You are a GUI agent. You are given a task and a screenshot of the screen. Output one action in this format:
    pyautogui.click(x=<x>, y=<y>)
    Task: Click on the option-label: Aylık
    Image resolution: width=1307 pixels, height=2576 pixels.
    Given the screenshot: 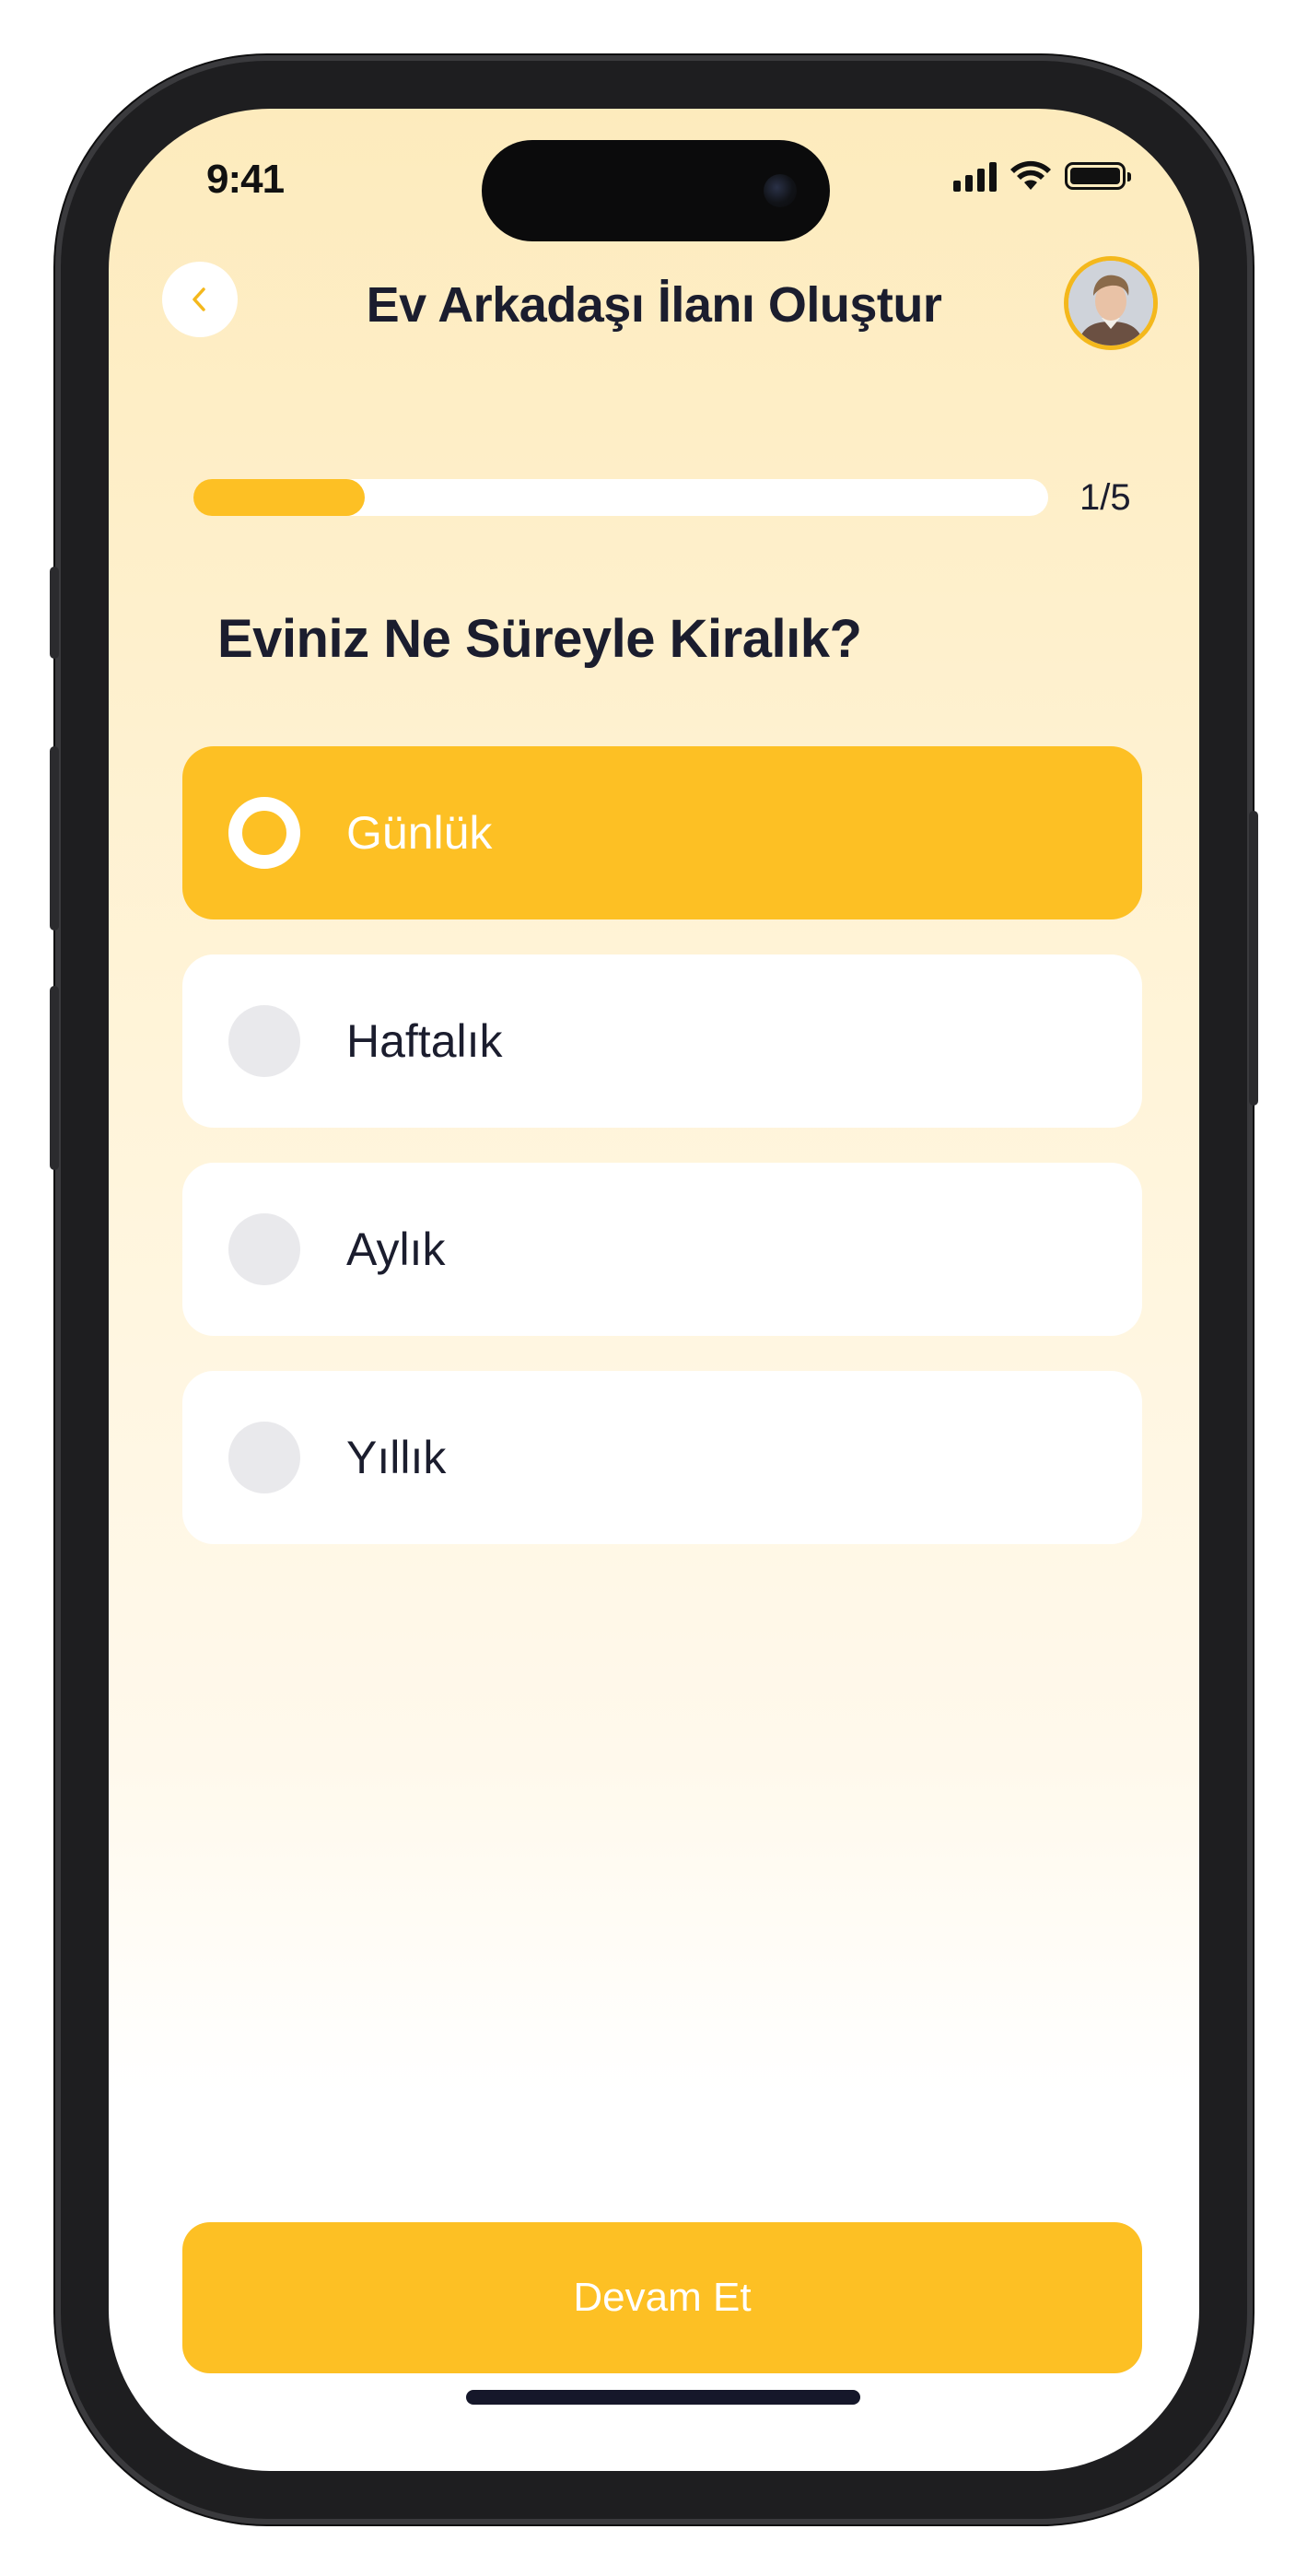 What is the action you would take?
    pyautogui.click(x=396, y=1249)
    